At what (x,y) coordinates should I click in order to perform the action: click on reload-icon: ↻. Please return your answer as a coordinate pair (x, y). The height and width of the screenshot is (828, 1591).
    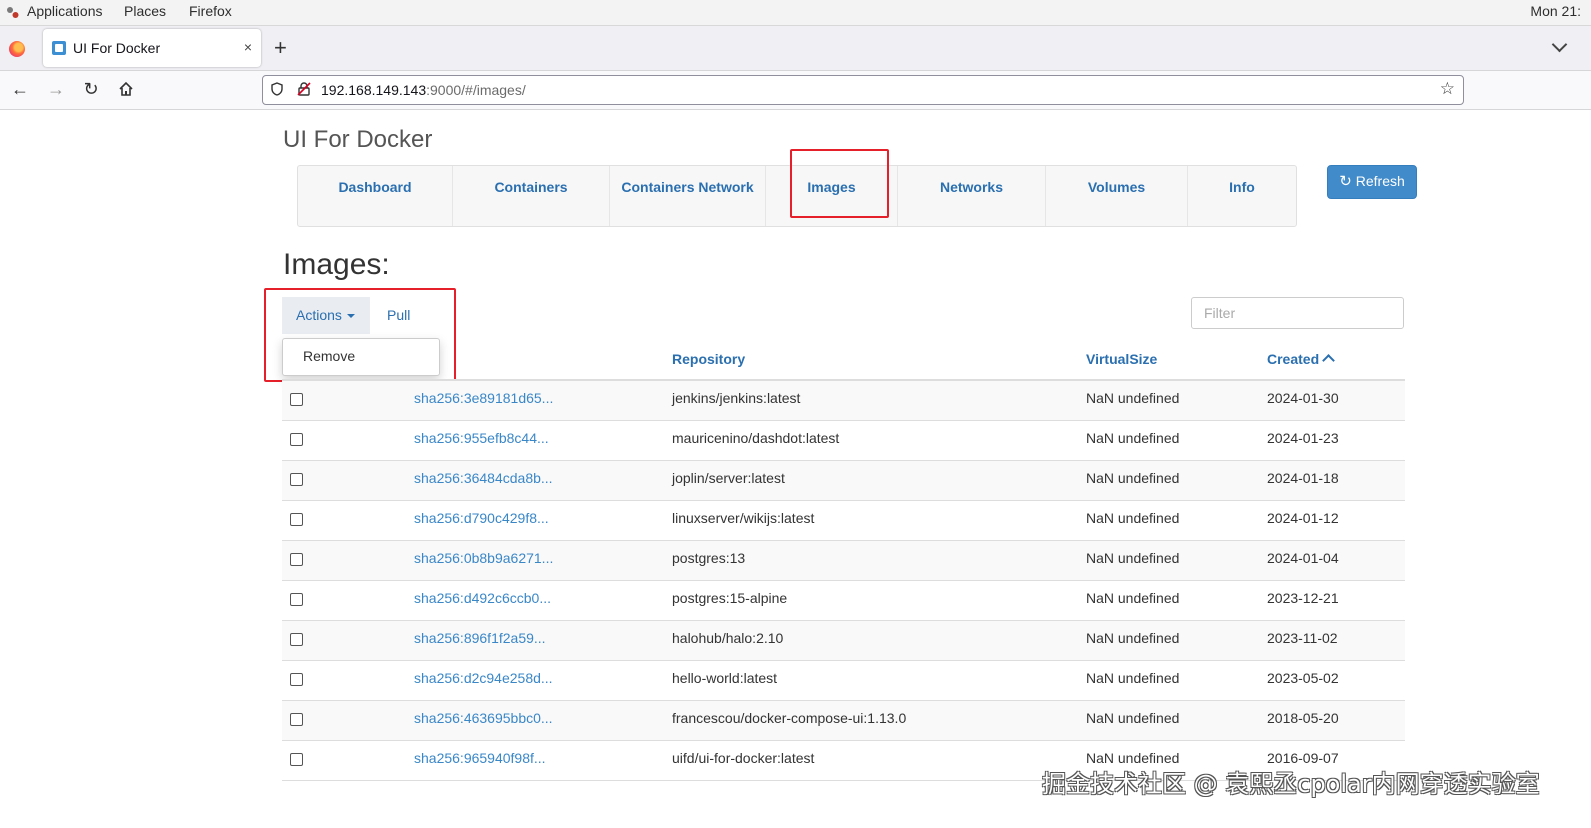
    Looking at the image, I should click on (91, 89).